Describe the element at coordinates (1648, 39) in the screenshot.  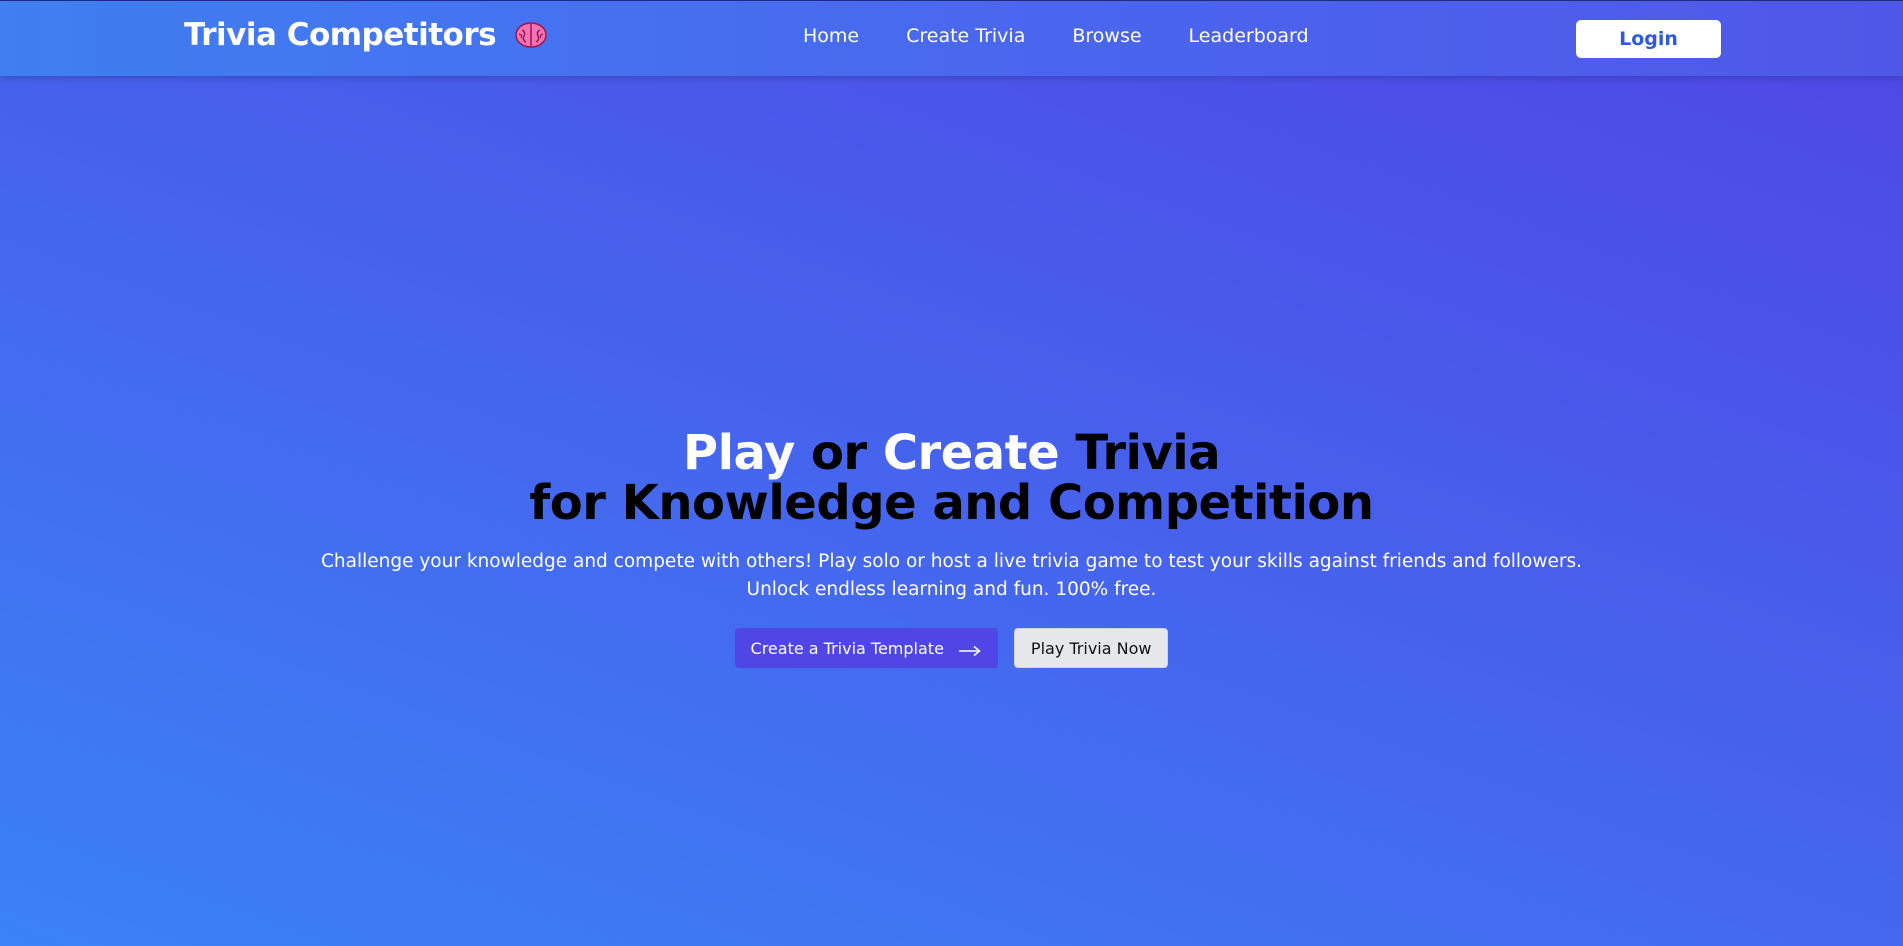
I see `login-button: Login` at that location.